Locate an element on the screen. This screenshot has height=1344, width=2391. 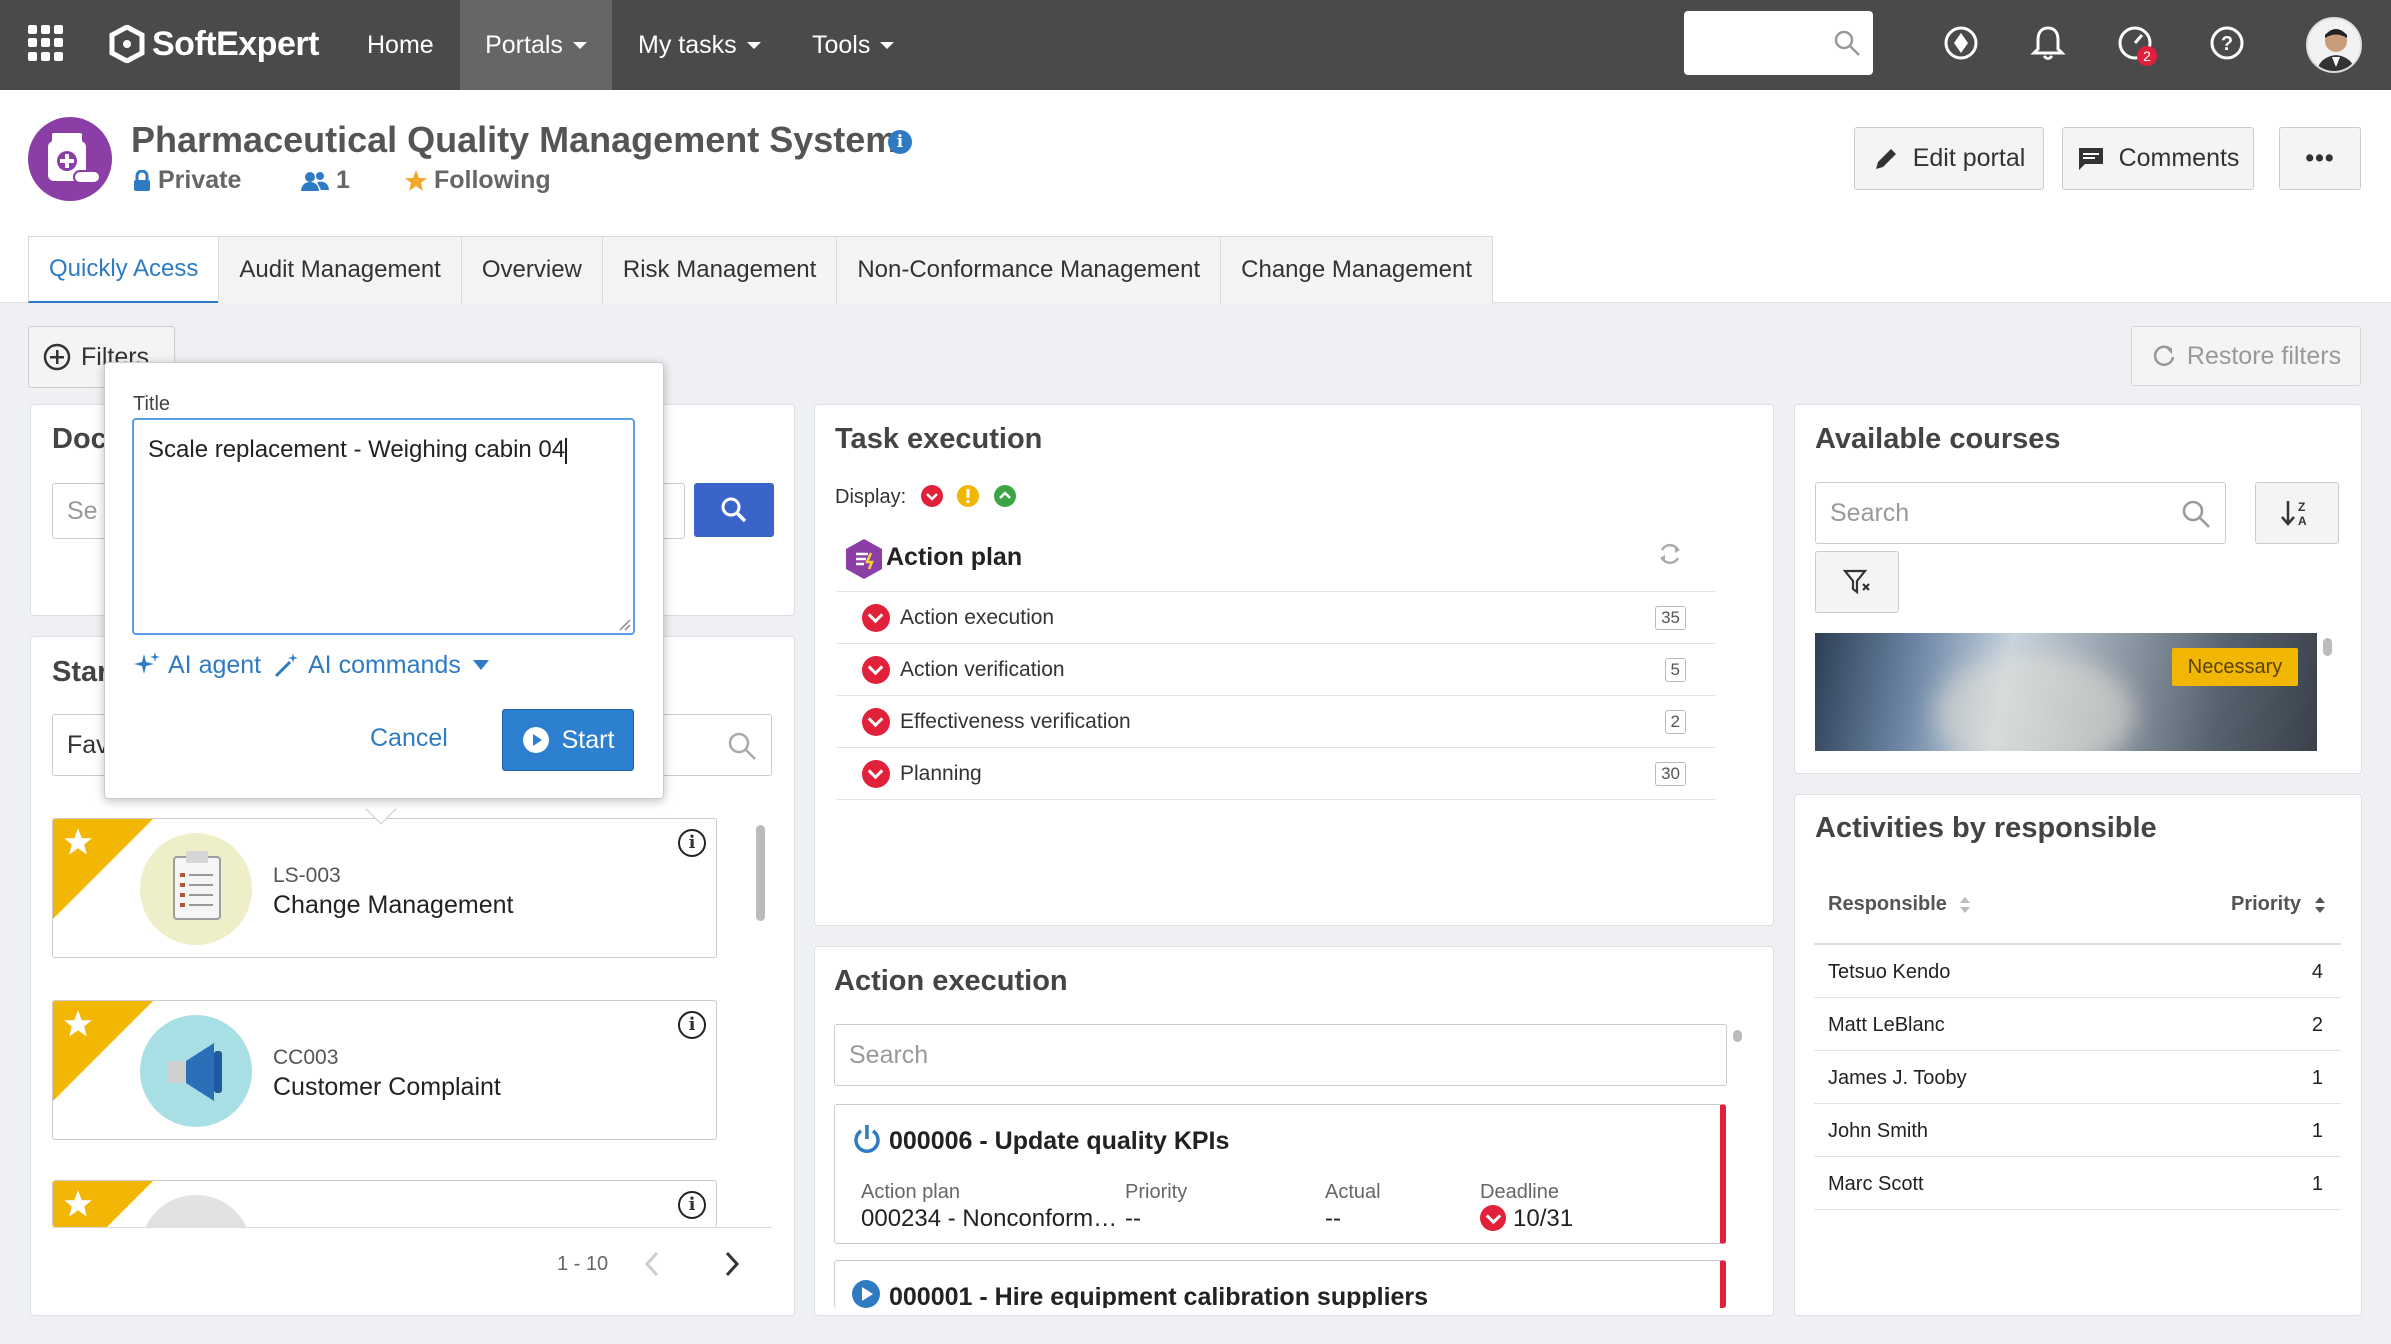
courses-search-input: Search is located at coordinates (2020, 513).